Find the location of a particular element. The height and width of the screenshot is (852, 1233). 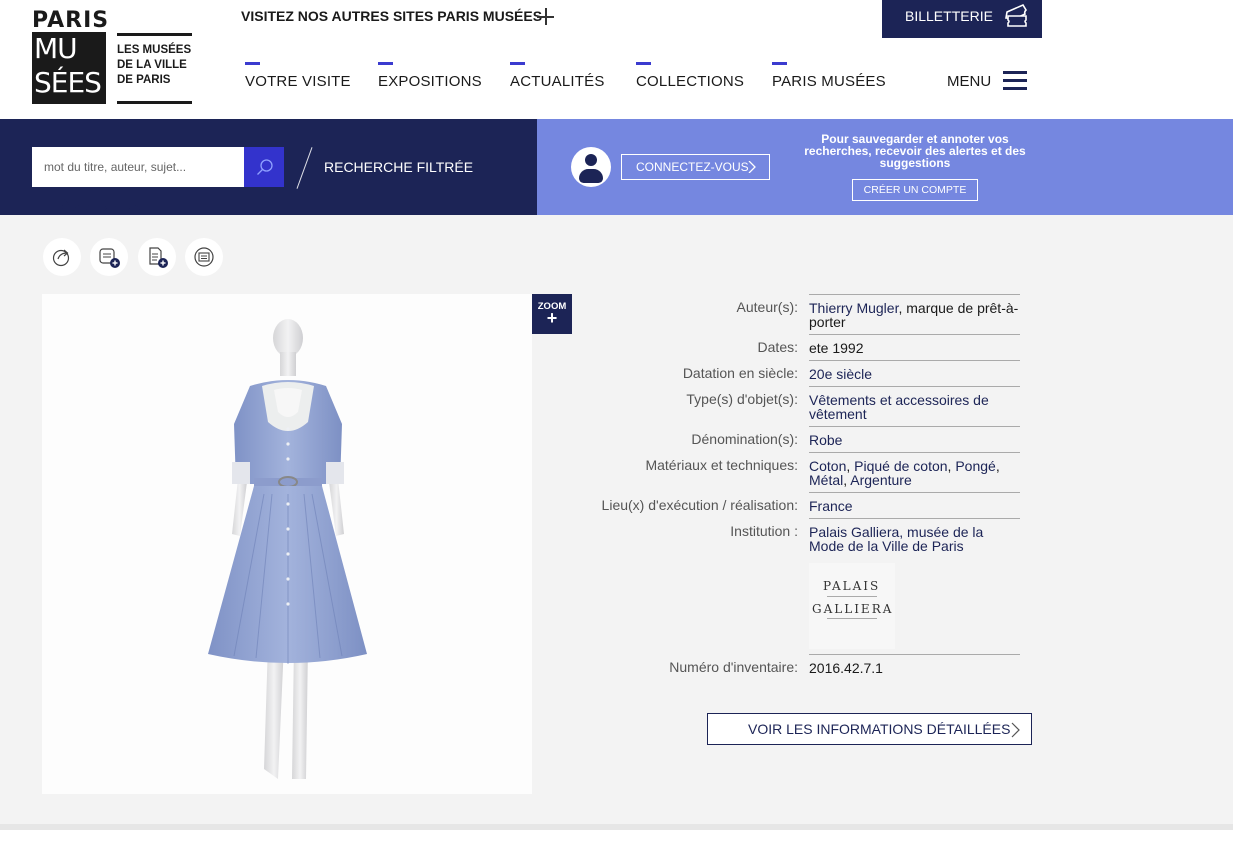

zoom-plus-icon: + is located at coordinates (552, 318).